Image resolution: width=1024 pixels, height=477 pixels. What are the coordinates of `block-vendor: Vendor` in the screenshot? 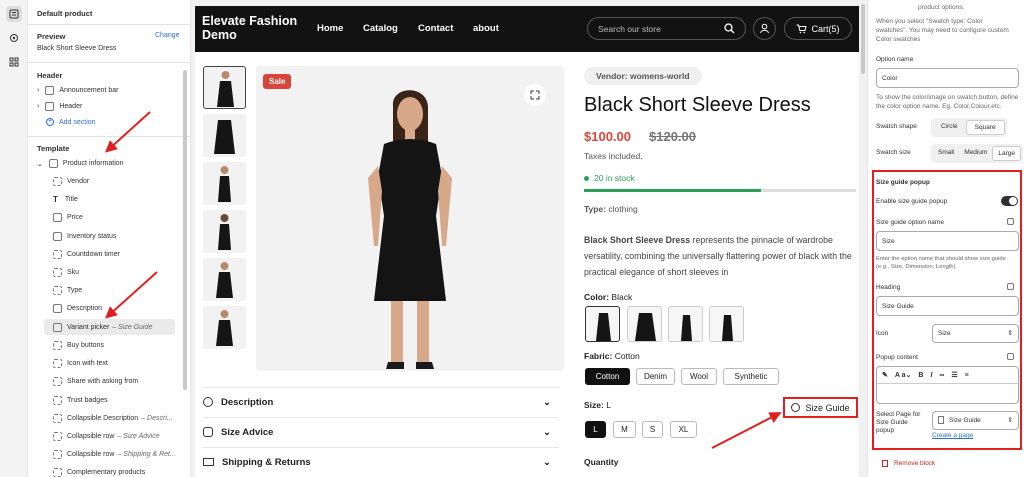 It's located at (121, 181).